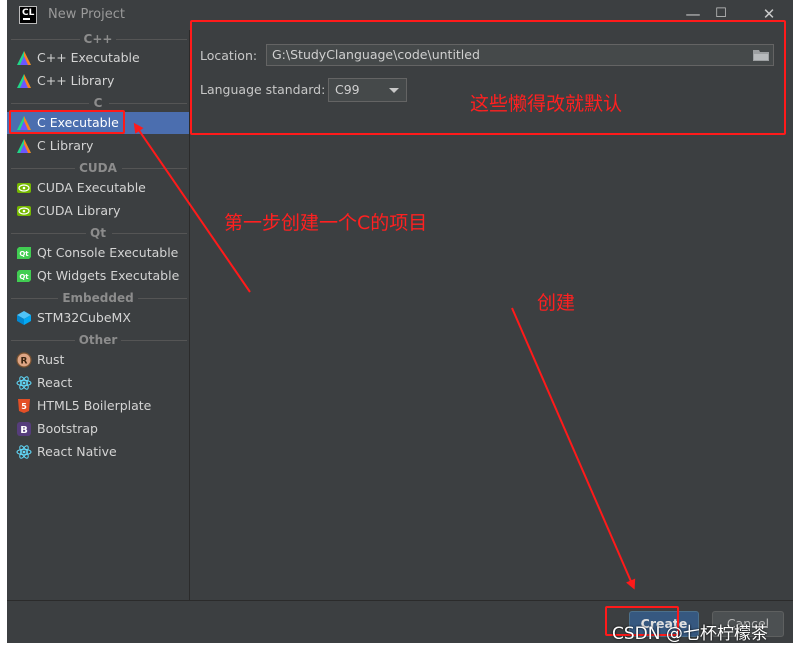 The height and width of the screenshot is (650, 800). Describe the element at coordinates (192, 207) in the screenshot. I see `arrow-to-c-executable` at that location.